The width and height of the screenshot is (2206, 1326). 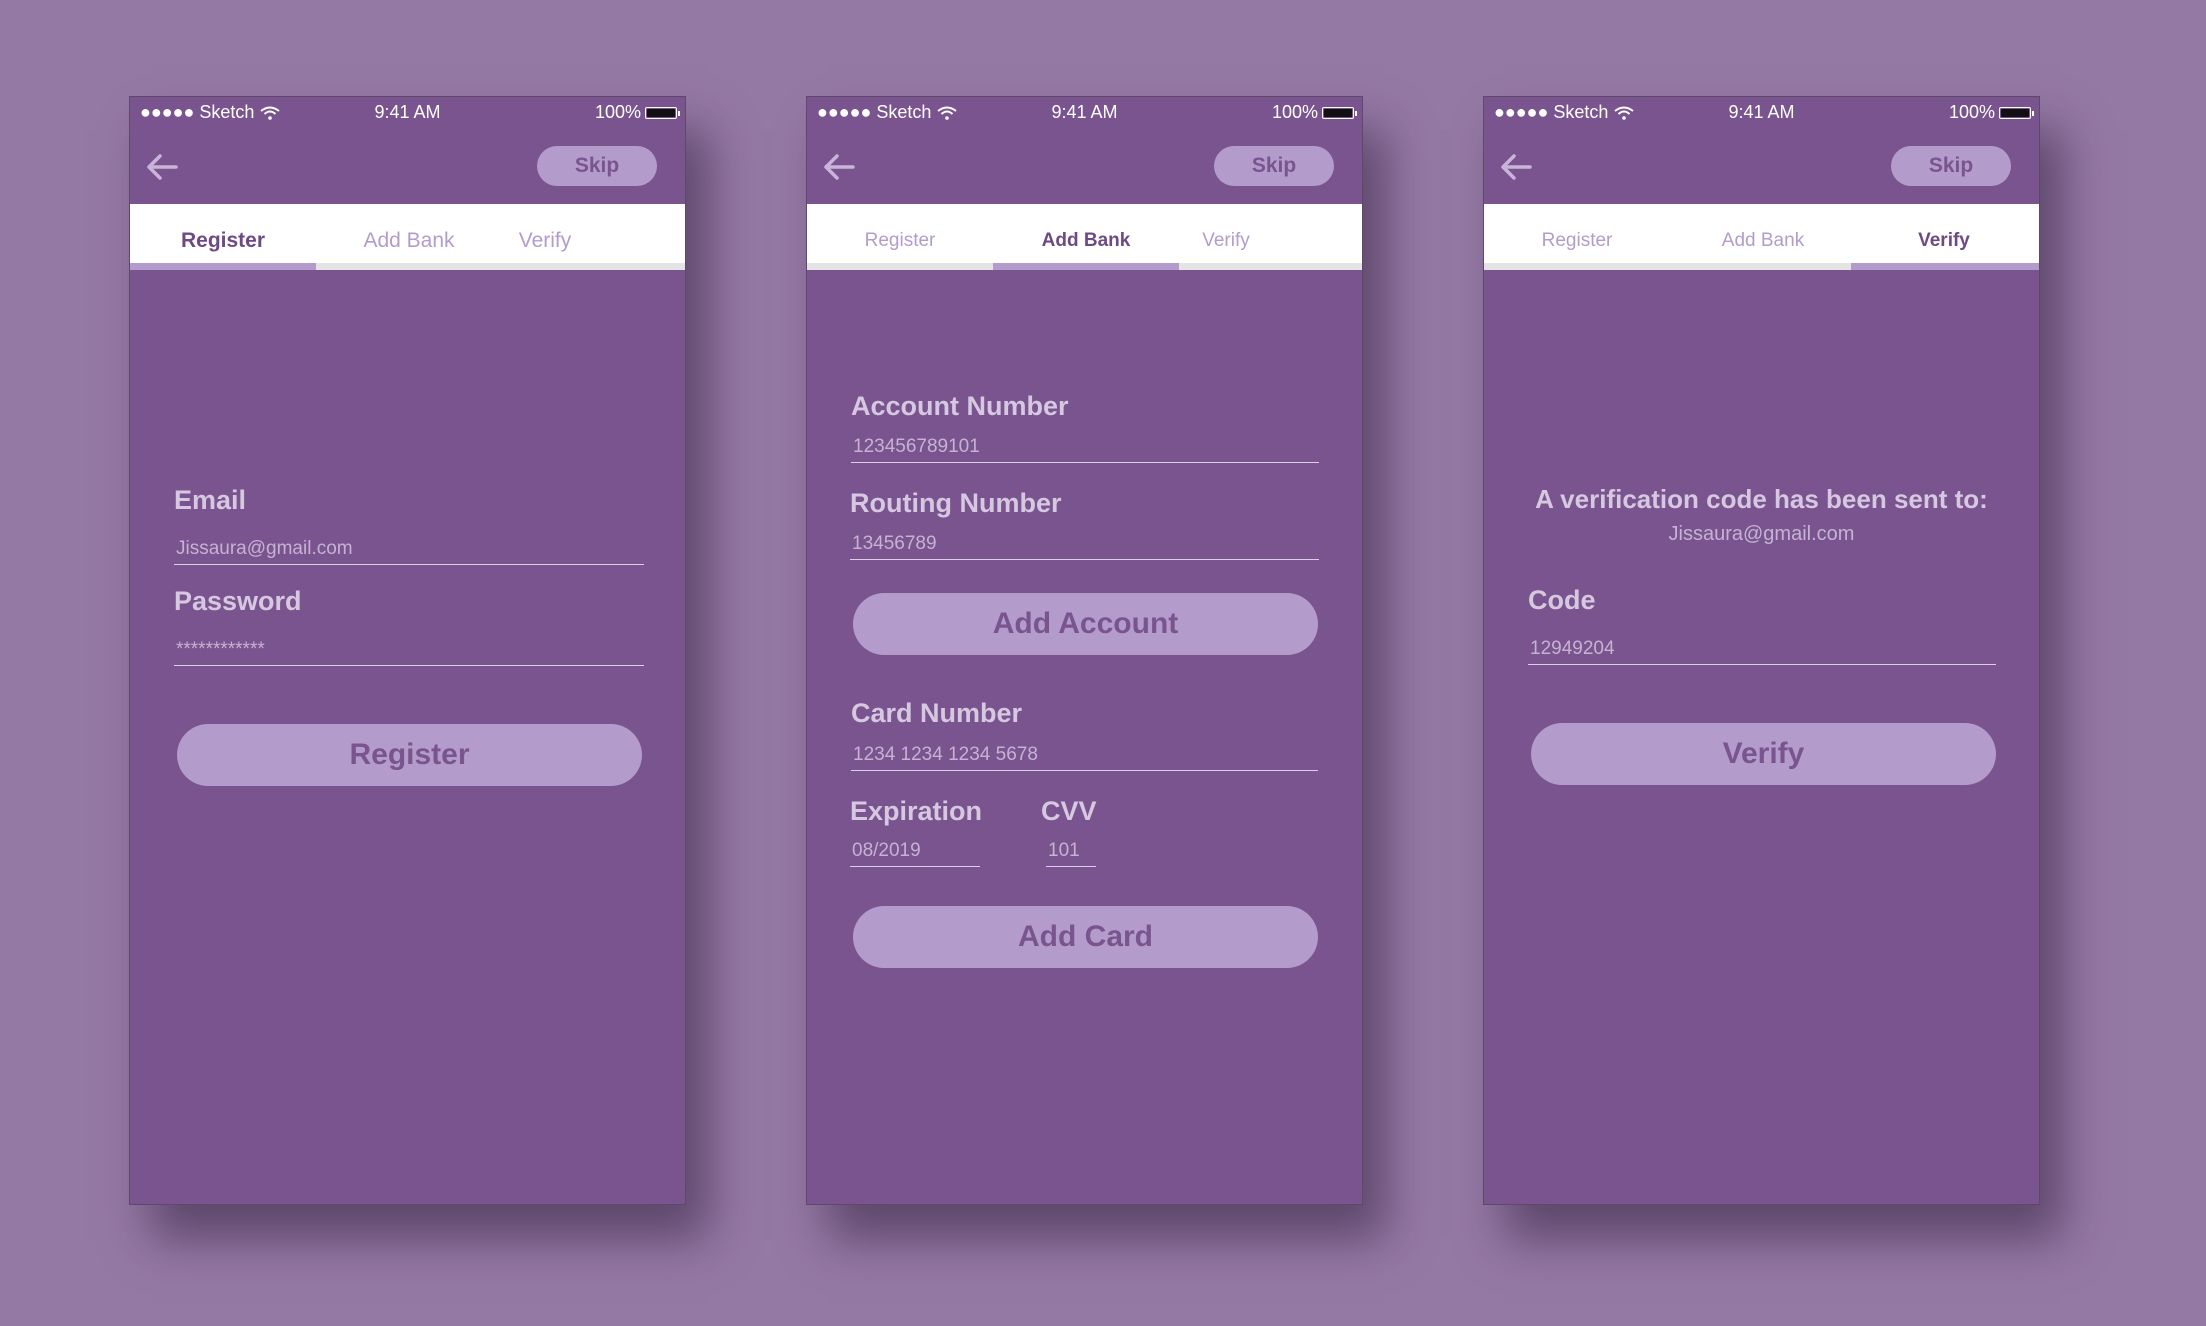 What do you see at coordinates (915, 852) in the screenshot?
I see `expiration-field` at bounding box center [915, 852].